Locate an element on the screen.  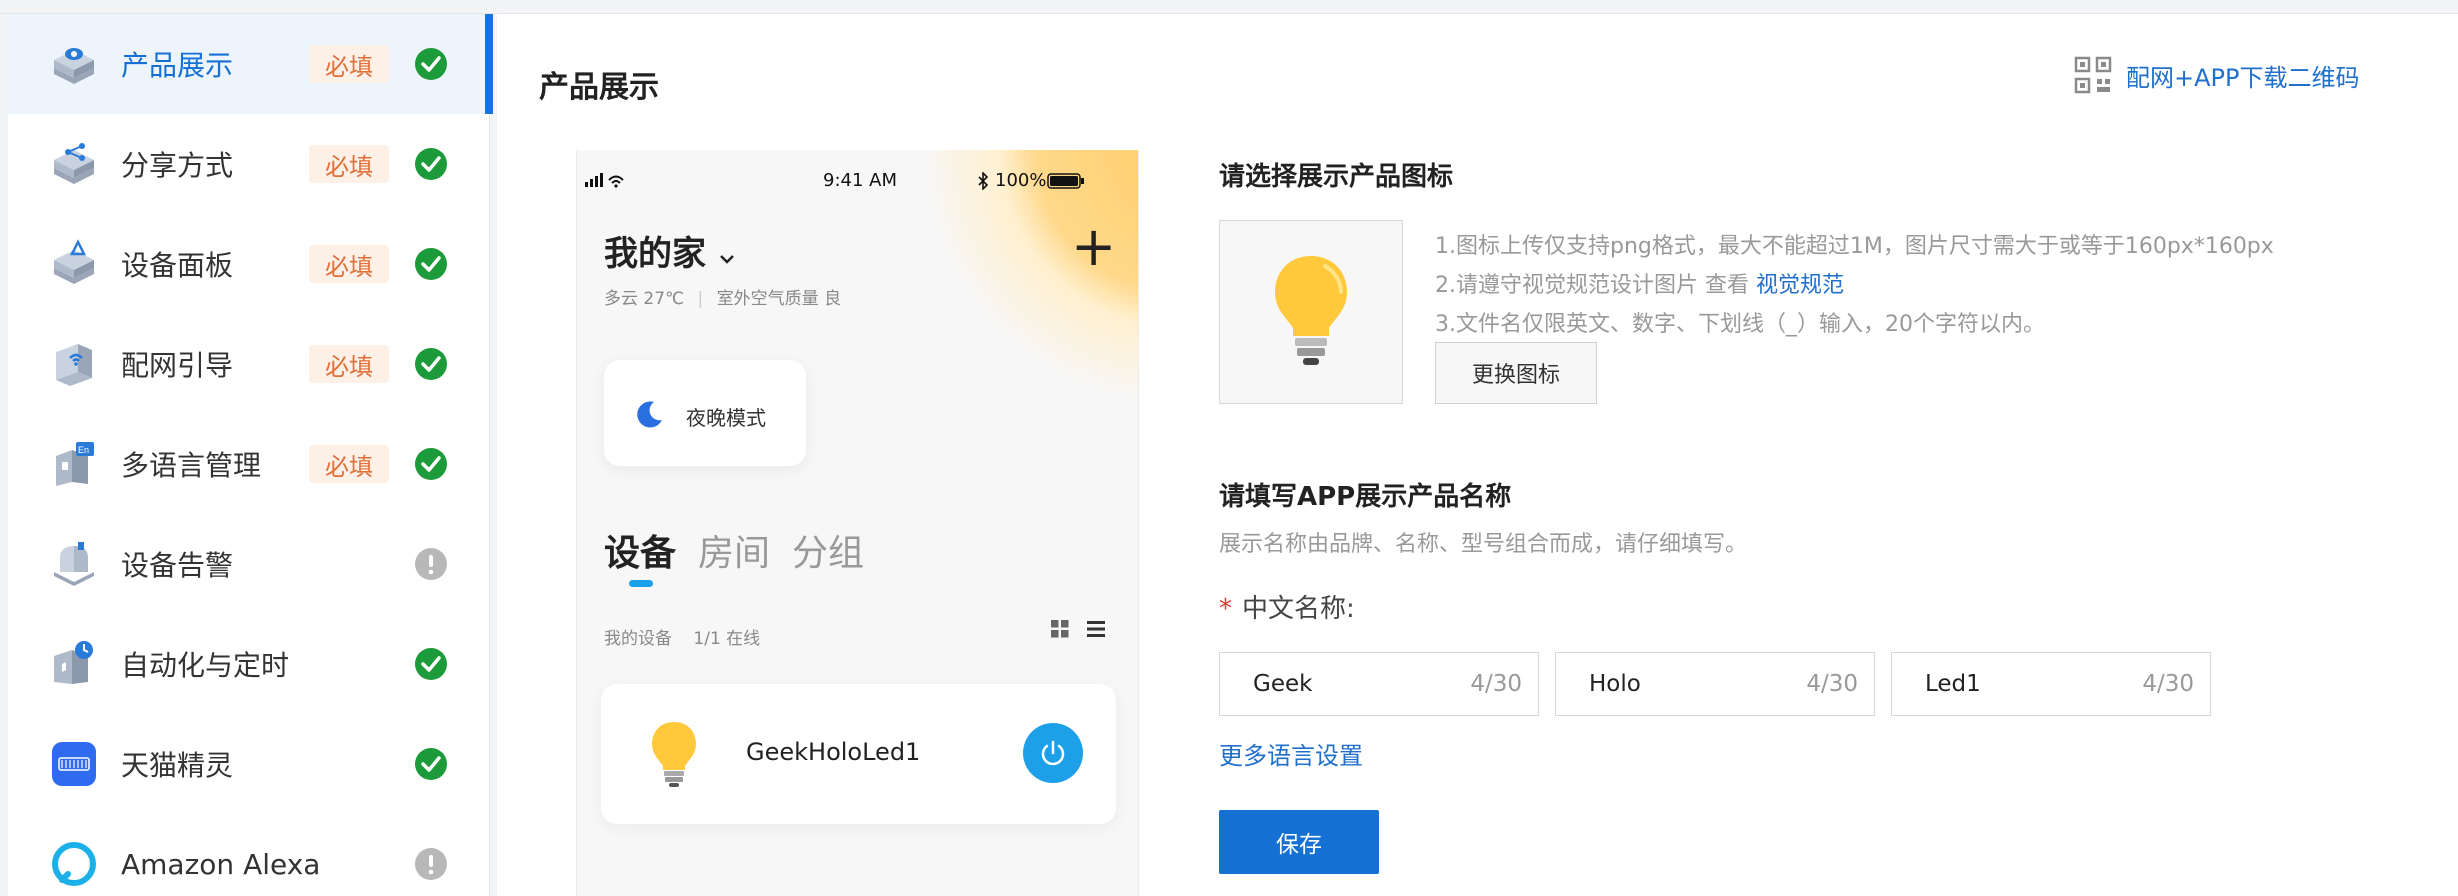
icon-help-2-text: 2.请遵守视觉规范设计图片 查看 is located at coordinates (1595, 285).